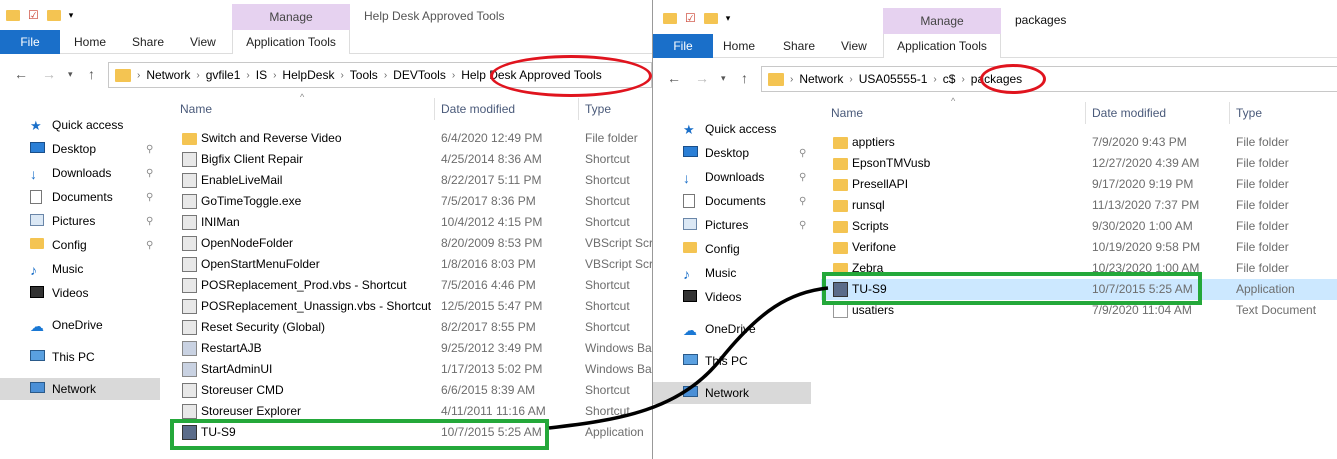  Describe the element at coordinates (1079, 184) in the screenshot. I see `file-row: PresellAPI 9/17/2020 9:19 PM File folder` at that location.